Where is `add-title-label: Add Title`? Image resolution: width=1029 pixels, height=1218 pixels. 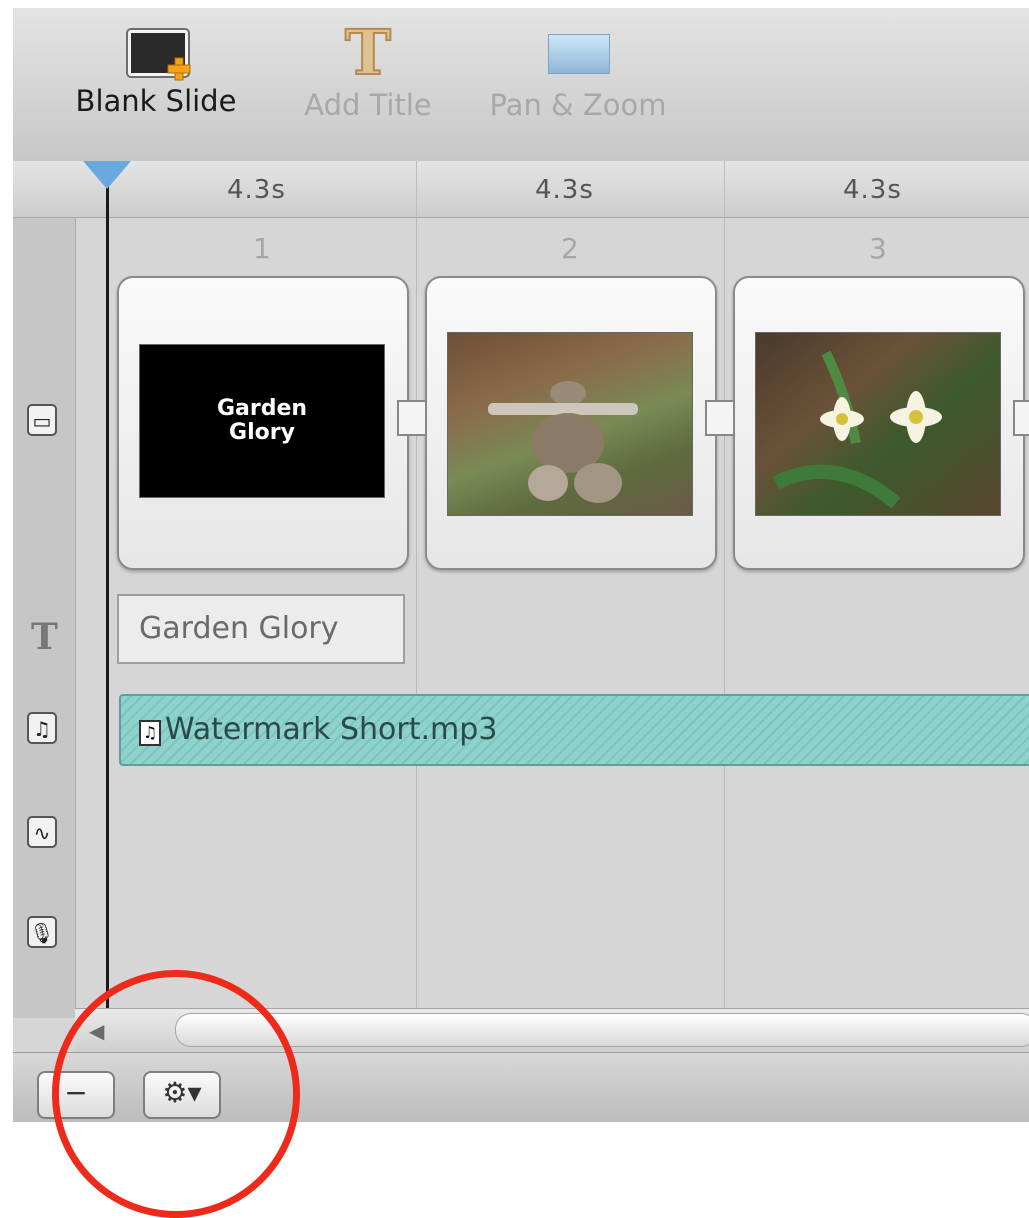
add-title-label: Add Title is located at coordinates (368, 105).